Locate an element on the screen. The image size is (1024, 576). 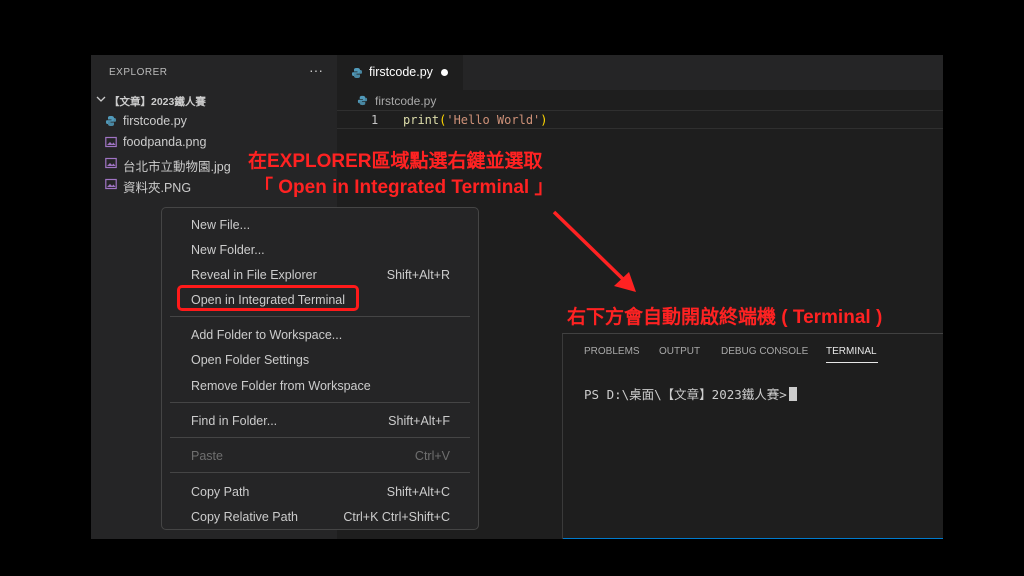
menu-item-reveal-in-explorer: Reveal in File Explorer Shift+Alt+R is located at coordinates (320, 275).